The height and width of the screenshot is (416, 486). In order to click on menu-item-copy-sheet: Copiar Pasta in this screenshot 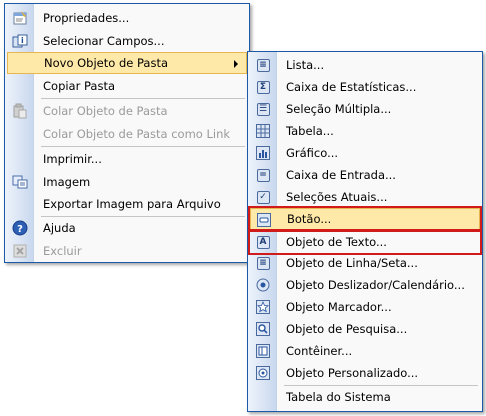, I will do `click(127, 86)`.